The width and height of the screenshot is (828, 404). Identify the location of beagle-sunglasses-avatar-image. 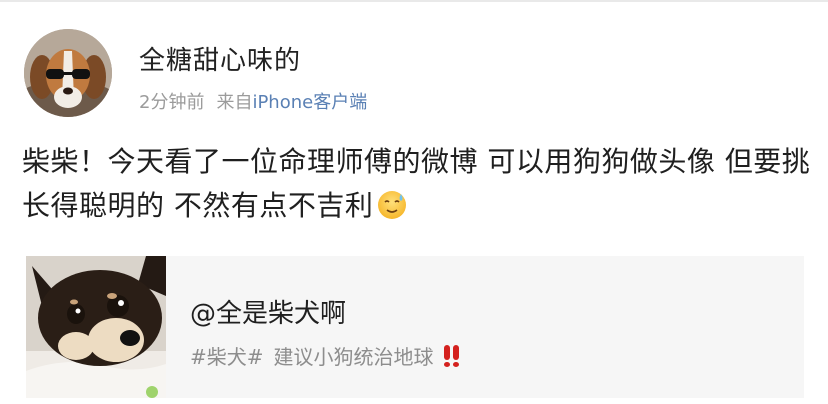
(68, 73).